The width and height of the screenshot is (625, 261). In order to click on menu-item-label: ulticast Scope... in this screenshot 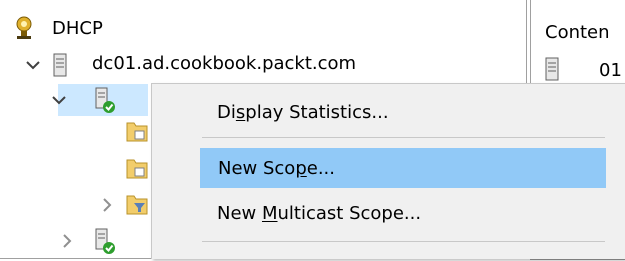, I will do `click(349, 213)`.